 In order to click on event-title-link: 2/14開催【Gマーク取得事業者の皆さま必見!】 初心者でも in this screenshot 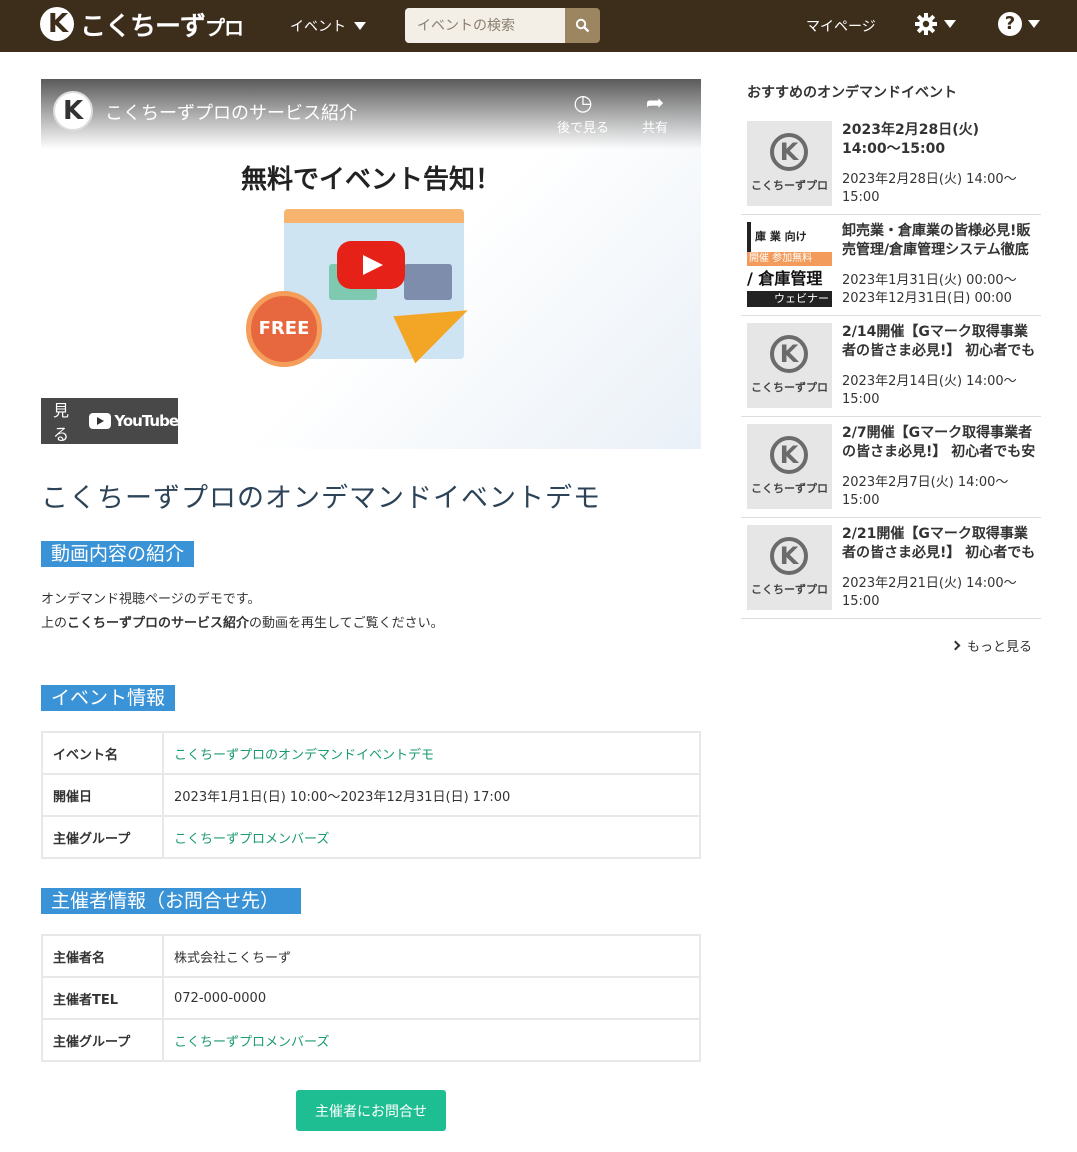, I will do `click(939, 343)`.